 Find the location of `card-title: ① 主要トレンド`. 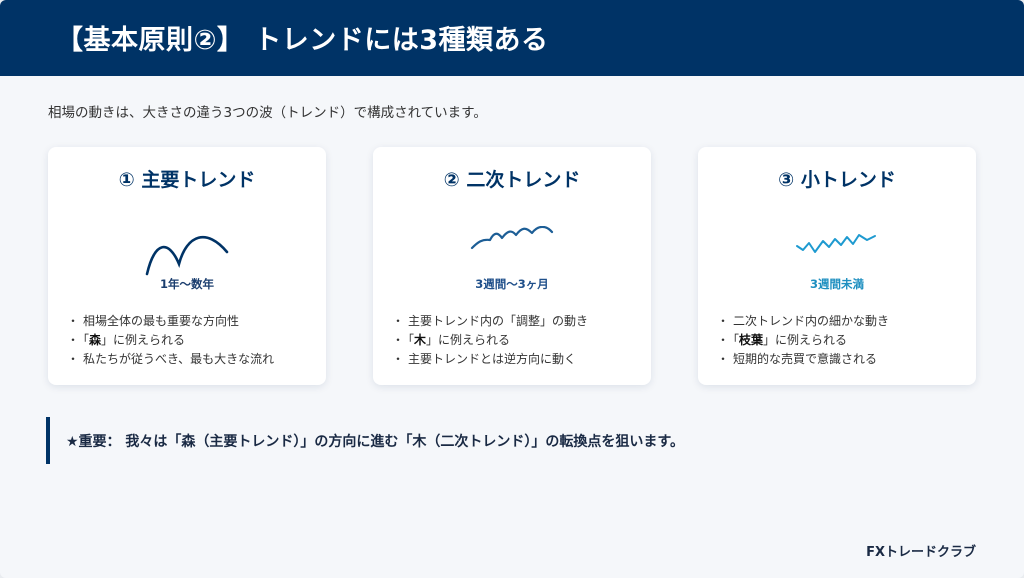

card-title: ① 主要トレンド is located at coordinates (187, 180).